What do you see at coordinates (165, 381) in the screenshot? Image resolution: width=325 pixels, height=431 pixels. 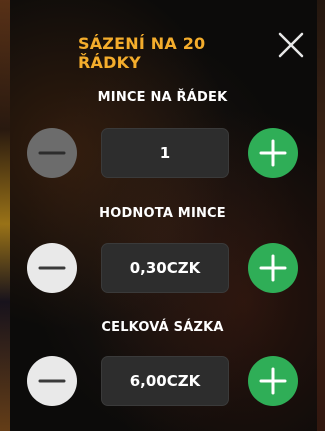 I see `total-bet-value: 6,00CZK` at bounding box center [165, 381].